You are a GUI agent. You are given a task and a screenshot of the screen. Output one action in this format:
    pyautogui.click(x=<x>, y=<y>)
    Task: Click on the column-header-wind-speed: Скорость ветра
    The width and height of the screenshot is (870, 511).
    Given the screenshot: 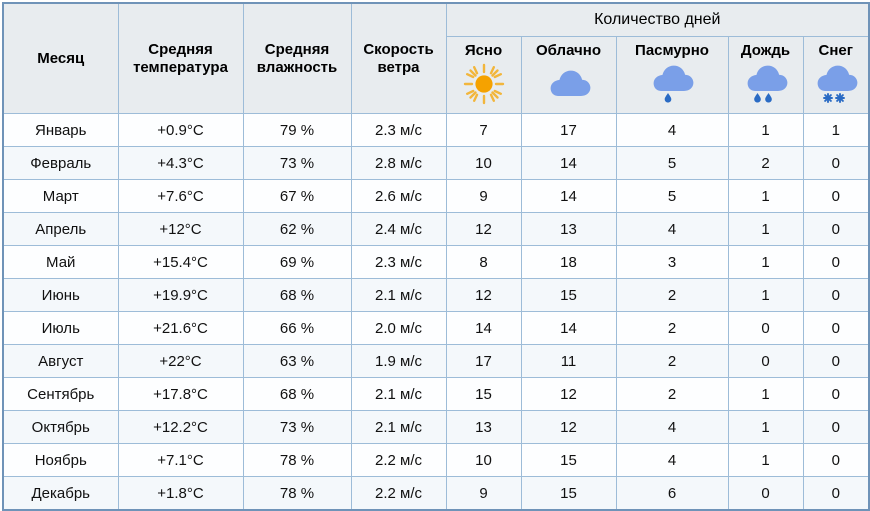 What is the action you would take?
    pyautogui.click(x=398, y=58)
    